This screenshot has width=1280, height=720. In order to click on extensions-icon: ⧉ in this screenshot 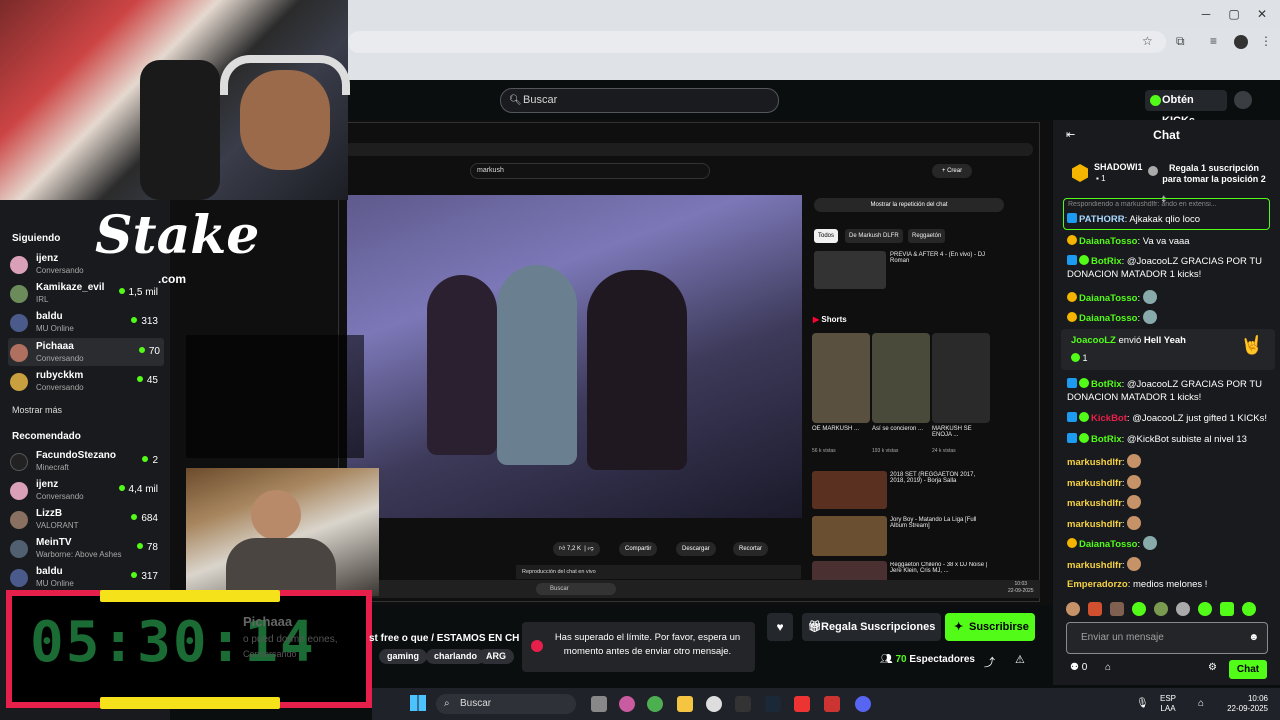, I will do `click(1180, 42)`.